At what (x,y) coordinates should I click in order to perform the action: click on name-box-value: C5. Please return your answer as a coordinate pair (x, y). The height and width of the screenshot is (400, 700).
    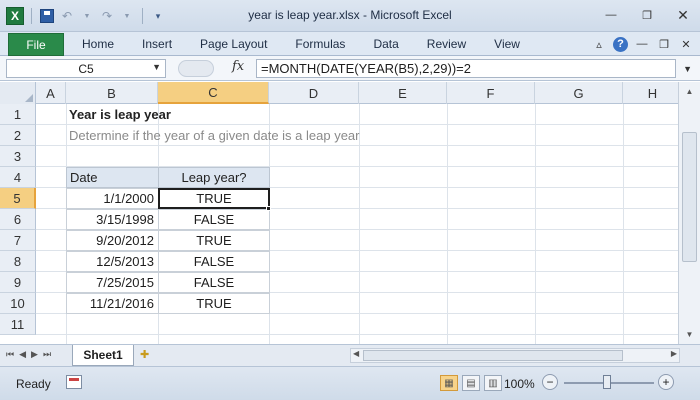
    Looking at the image, I should click on (86, 68).